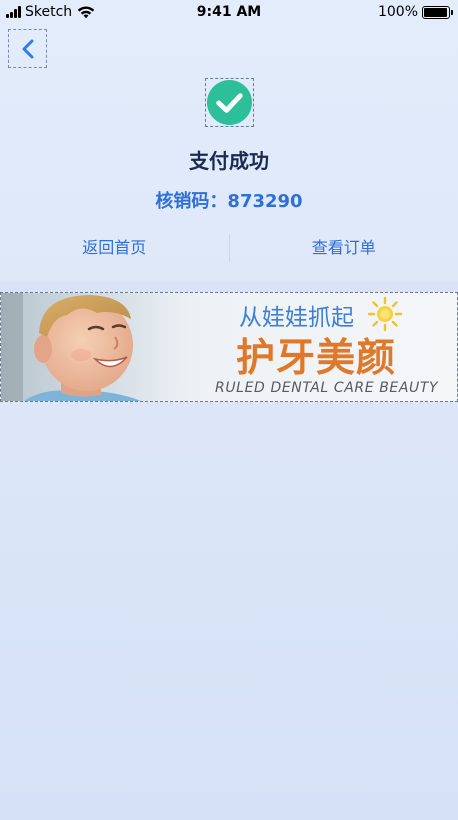  What do you see at coordinates (316, 358) in the screenshot?
I see `banner-headline-big: 护牙美颜` at bounding box center [316, 358].